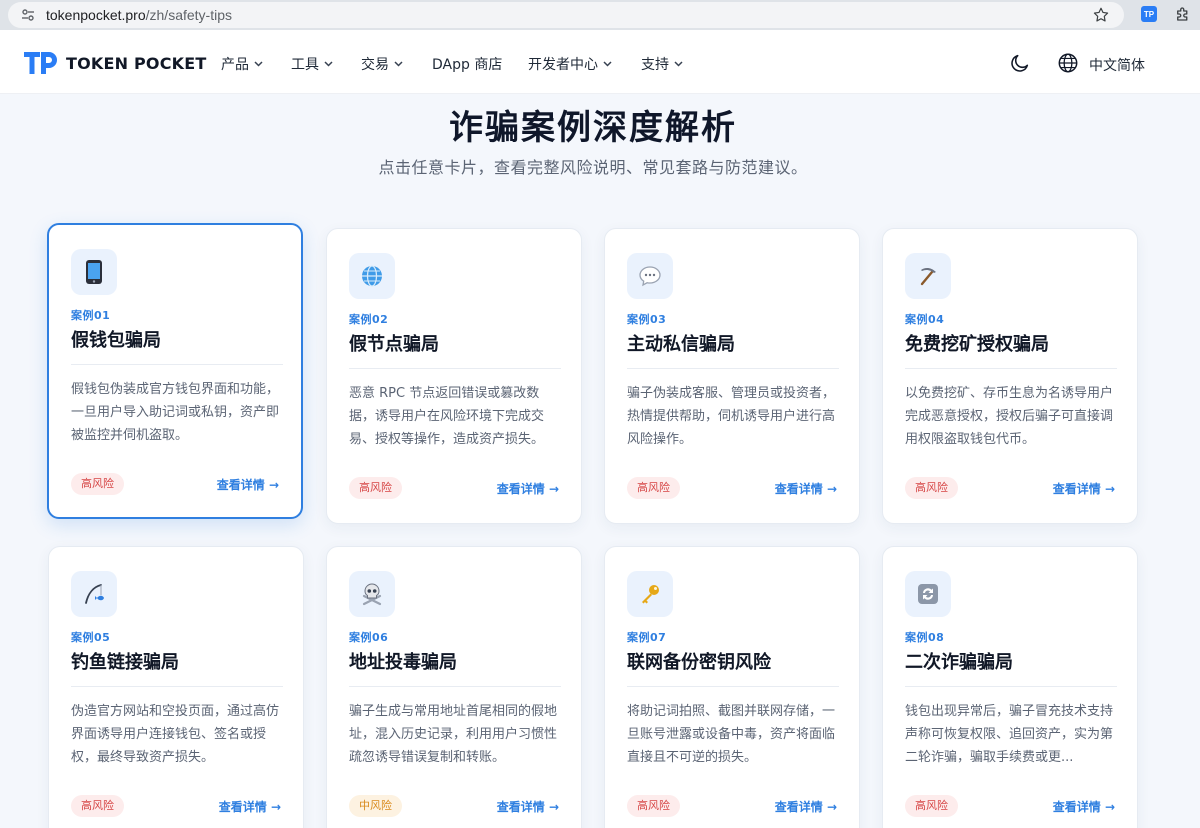 This screenshot has width=1200, height=828. Describe the element at coordinates (928, 594) in the screenshot. I see `refresh-icon` at that location.